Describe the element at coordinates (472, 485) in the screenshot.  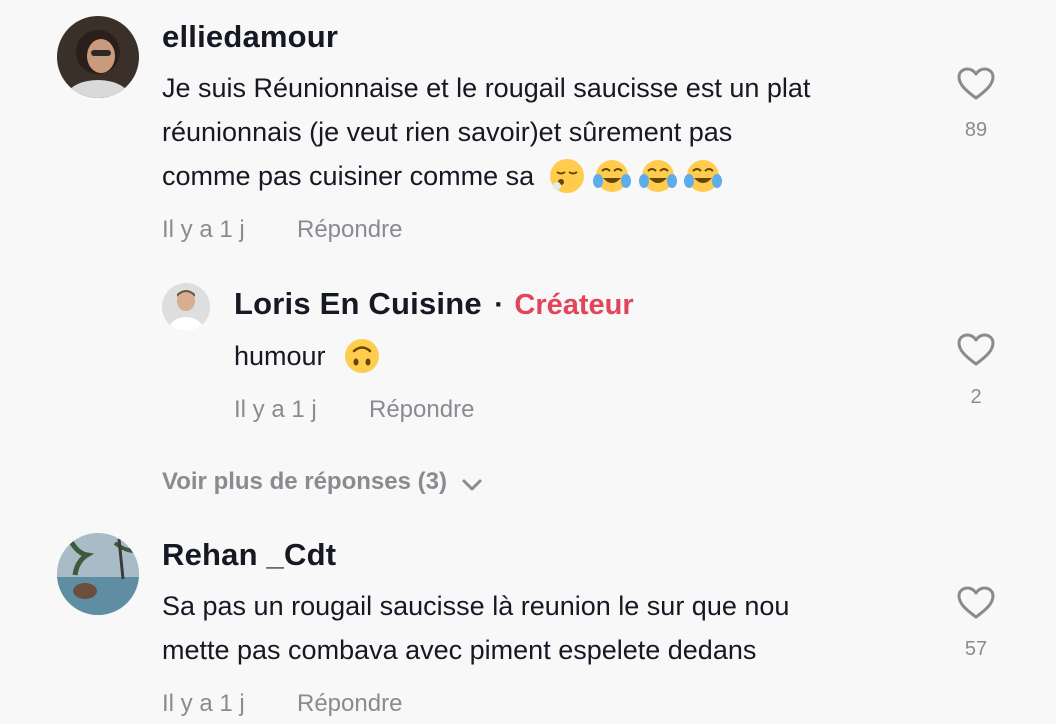
I see `chevron-down-icon` at that location.